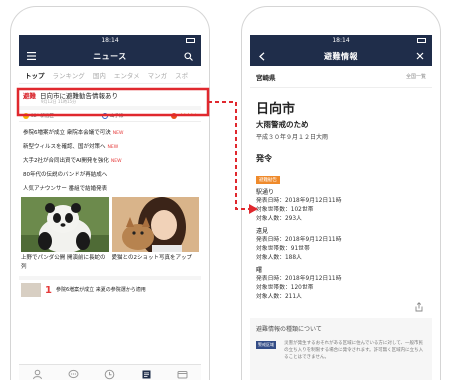 The image size is (450, 380). What do you see at coordinates (73, 374) in the screenshot?
I see `chat-icon` at bounding box center [73, 374].